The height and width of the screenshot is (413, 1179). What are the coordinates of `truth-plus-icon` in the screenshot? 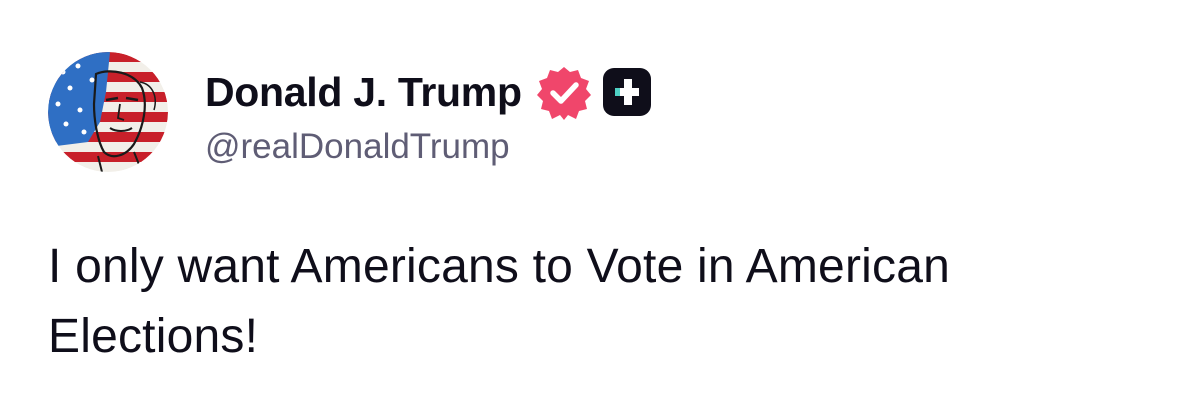 It's located at (627, 92).